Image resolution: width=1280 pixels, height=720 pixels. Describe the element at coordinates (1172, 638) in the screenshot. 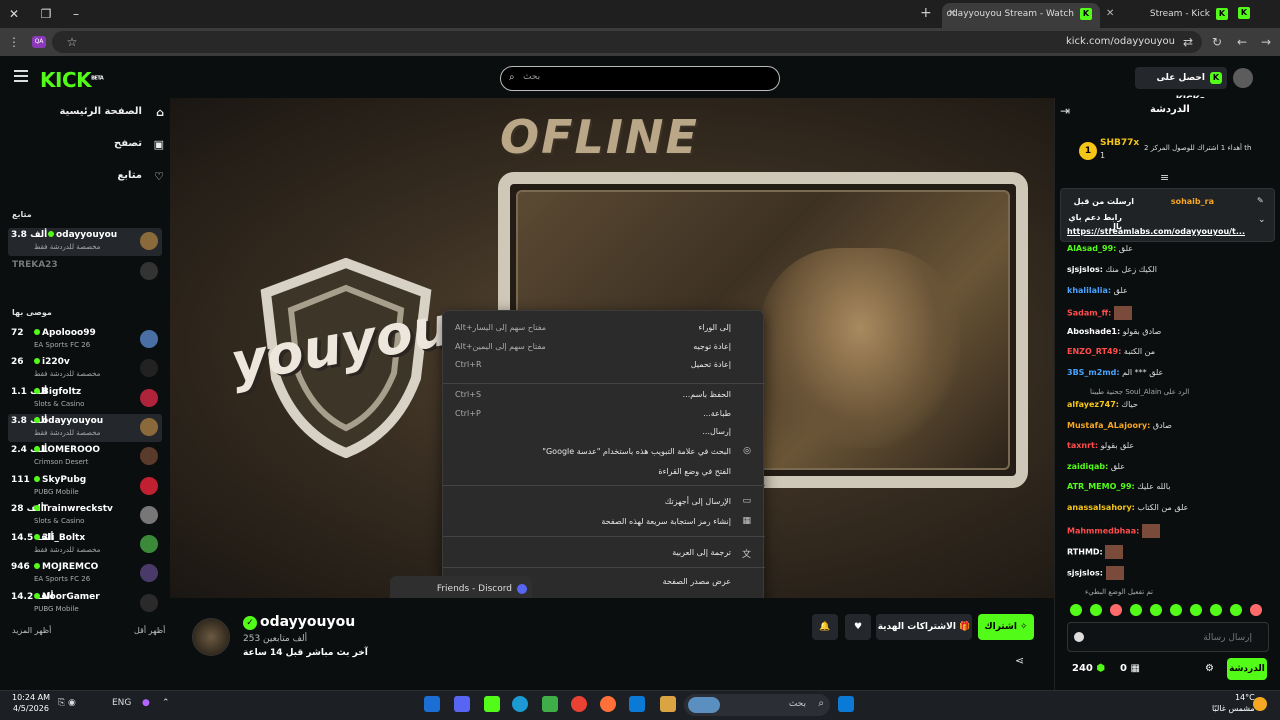

I see `chat-message-field` at that location.